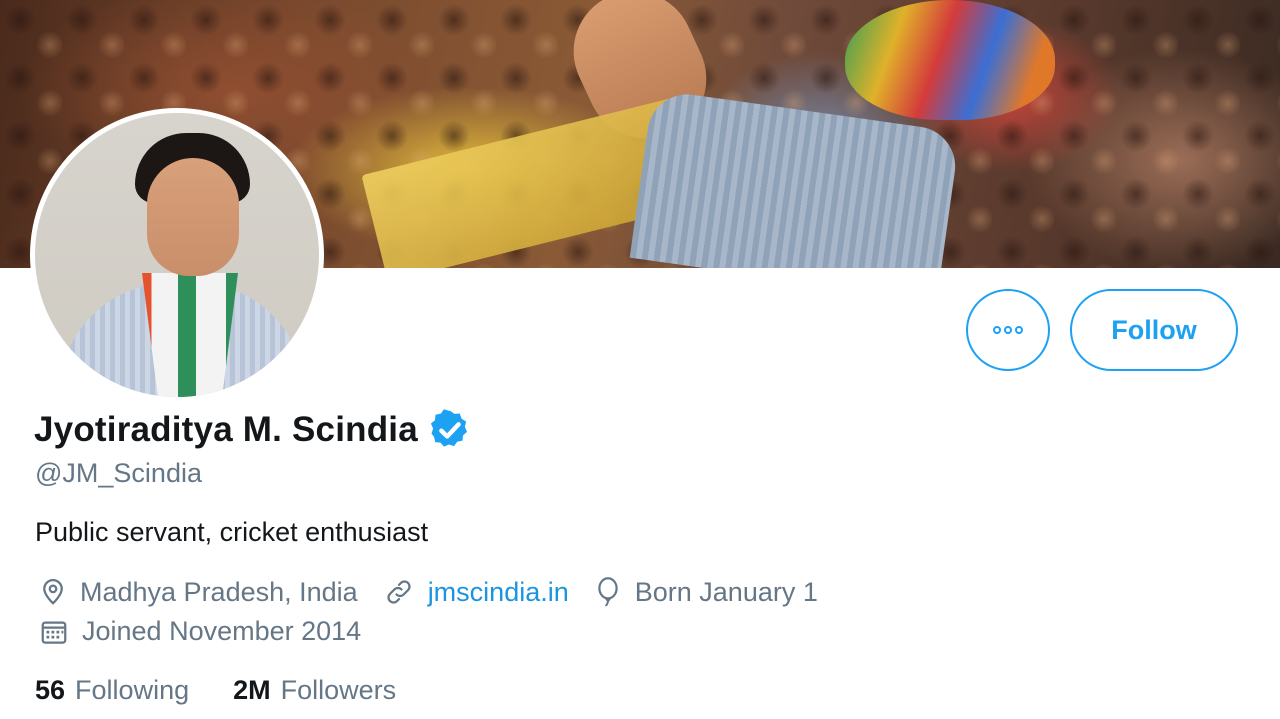 This screenshot has height=719, width=1280. Describe the element at coordinates (1154, 330) in the screenshot. I see `follow-button: Follow` at that location.